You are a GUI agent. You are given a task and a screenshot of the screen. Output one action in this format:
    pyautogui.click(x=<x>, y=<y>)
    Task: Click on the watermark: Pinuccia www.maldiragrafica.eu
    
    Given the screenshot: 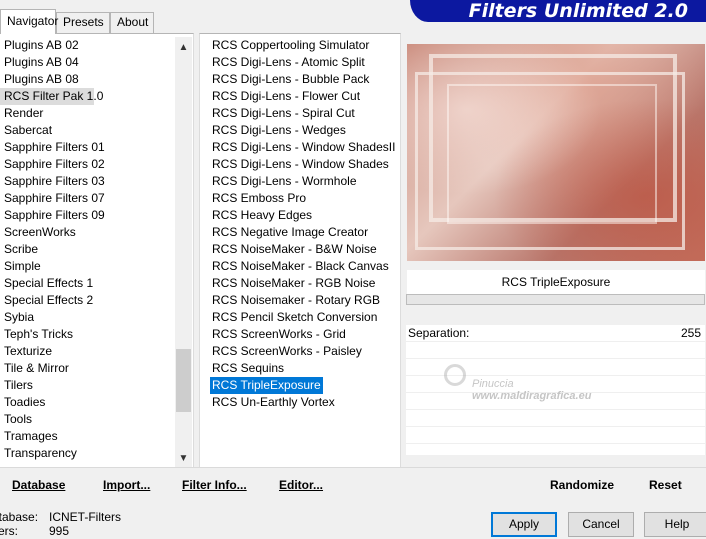 What is the action you would take?
    pyautogui.click(x=538, y=385)
    